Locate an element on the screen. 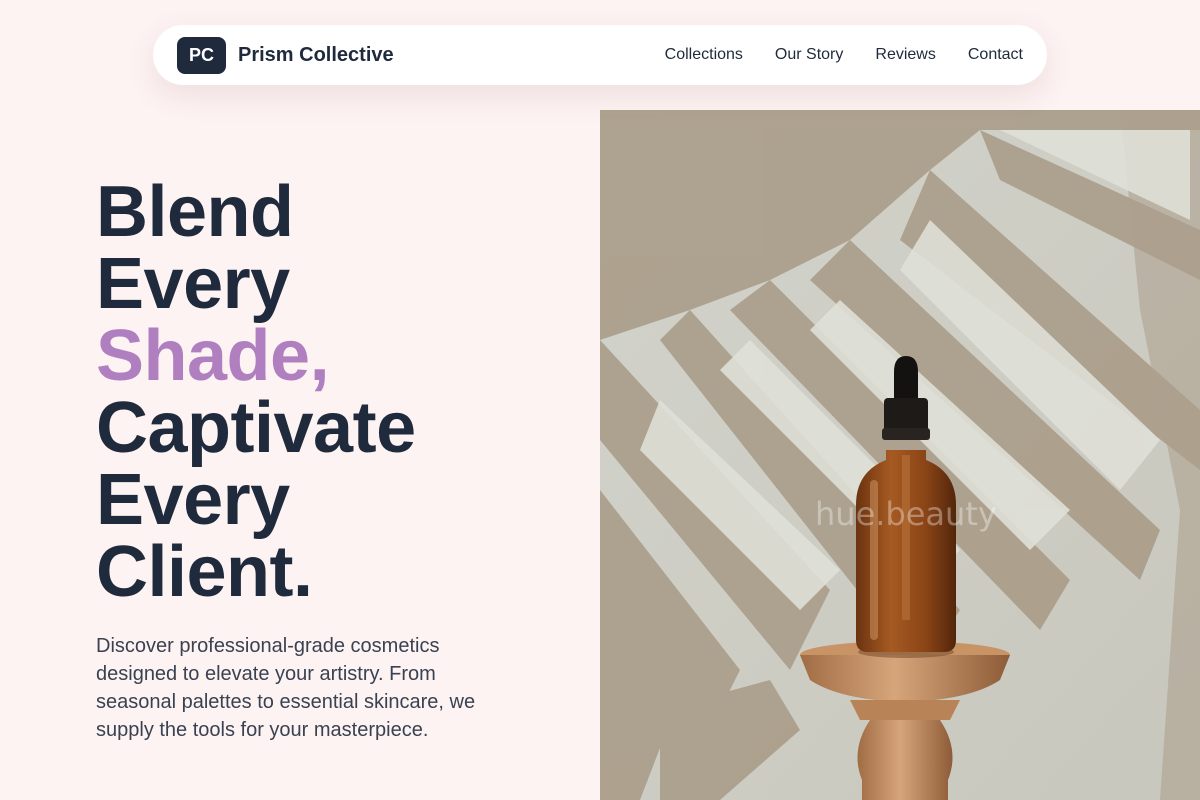 The height and width of the screenshot is (800, 1200). logo-badge: PC is located at coordinates (201, 55).